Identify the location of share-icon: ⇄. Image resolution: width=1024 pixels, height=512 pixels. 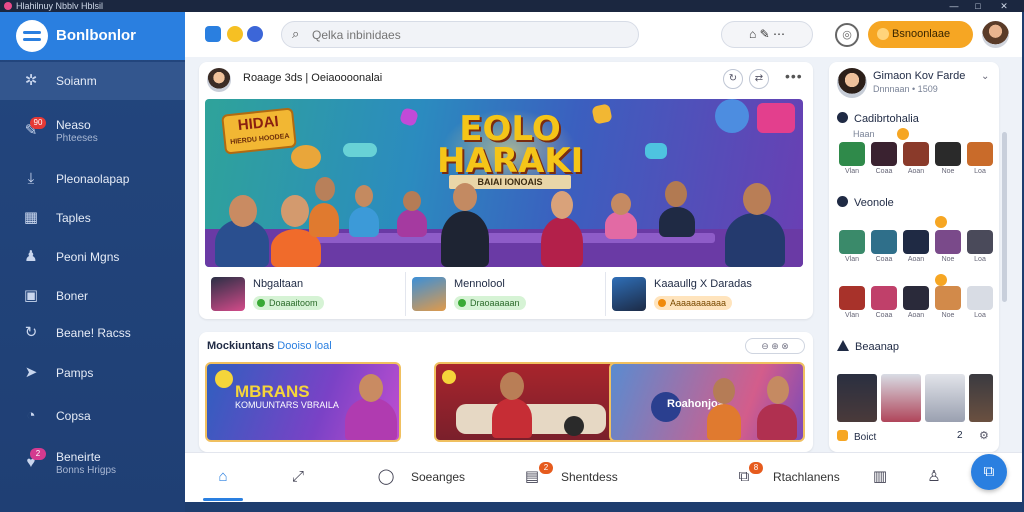
(759, 79).